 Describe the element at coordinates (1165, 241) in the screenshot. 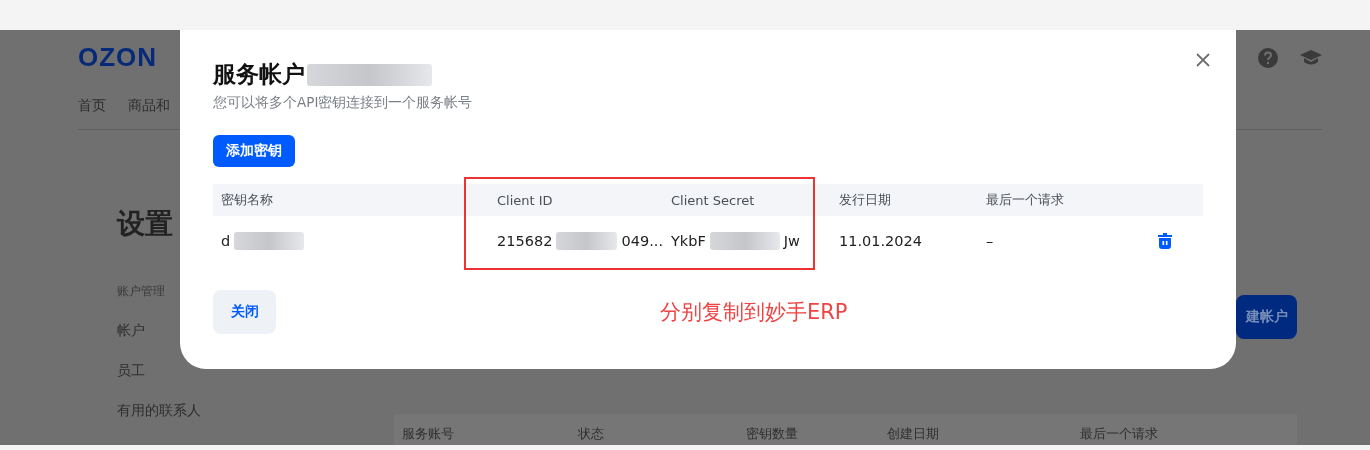

I see `trash-icon` at that location.